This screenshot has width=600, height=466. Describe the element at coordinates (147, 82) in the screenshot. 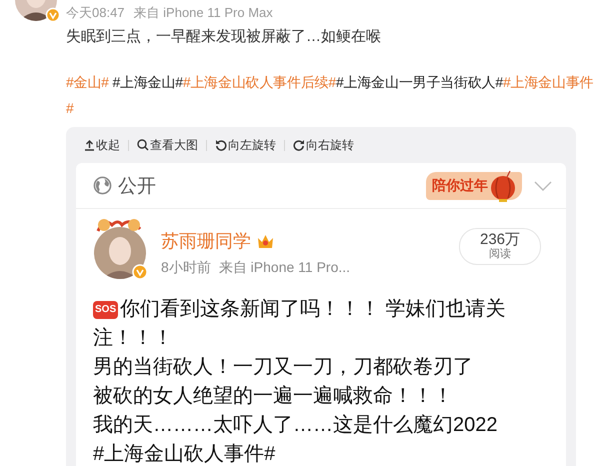

I see `hashtag: #上海金山#` at that location.